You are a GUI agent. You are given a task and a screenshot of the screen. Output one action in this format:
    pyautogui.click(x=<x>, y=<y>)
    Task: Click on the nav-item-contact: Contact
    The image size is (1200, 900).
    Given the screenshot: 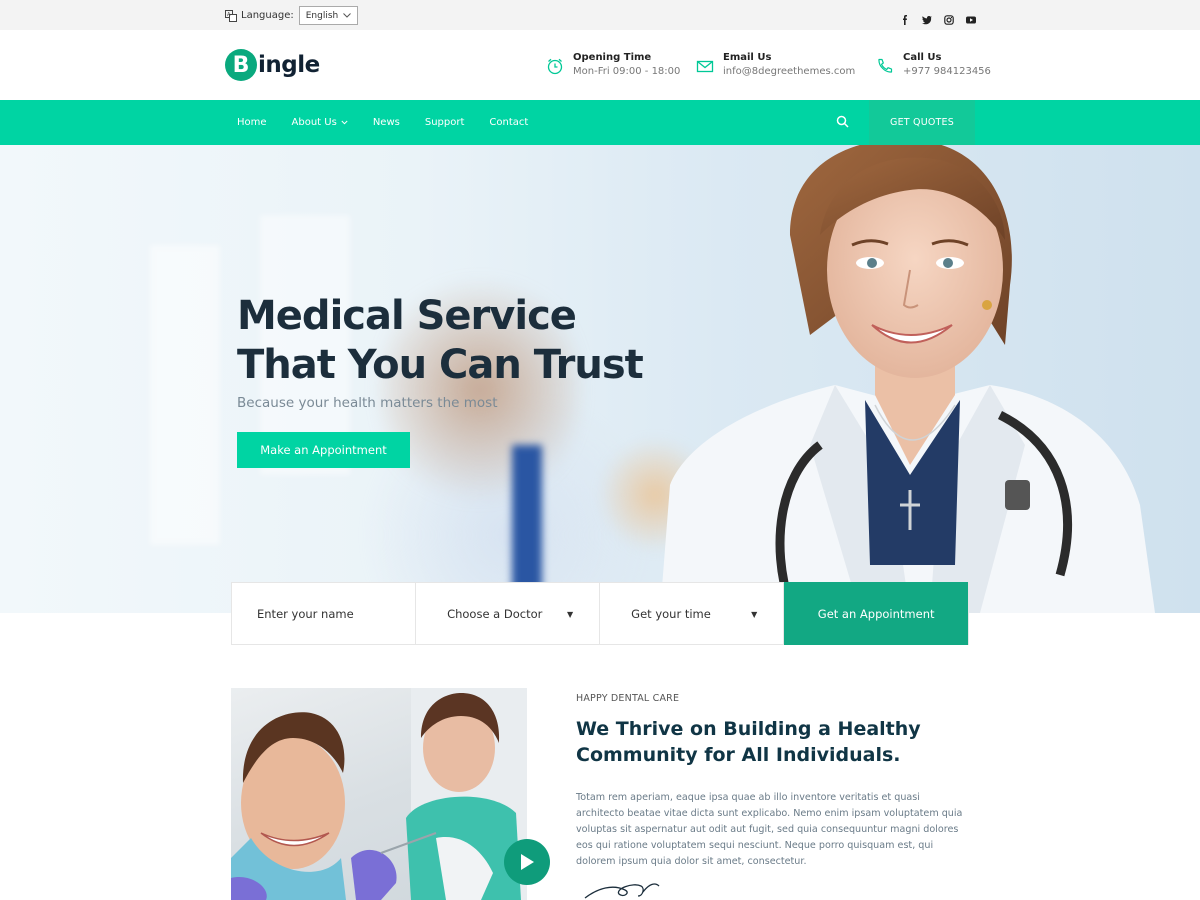 What is the action you would take?
    pyautogui.click(x=508, y=122)
    